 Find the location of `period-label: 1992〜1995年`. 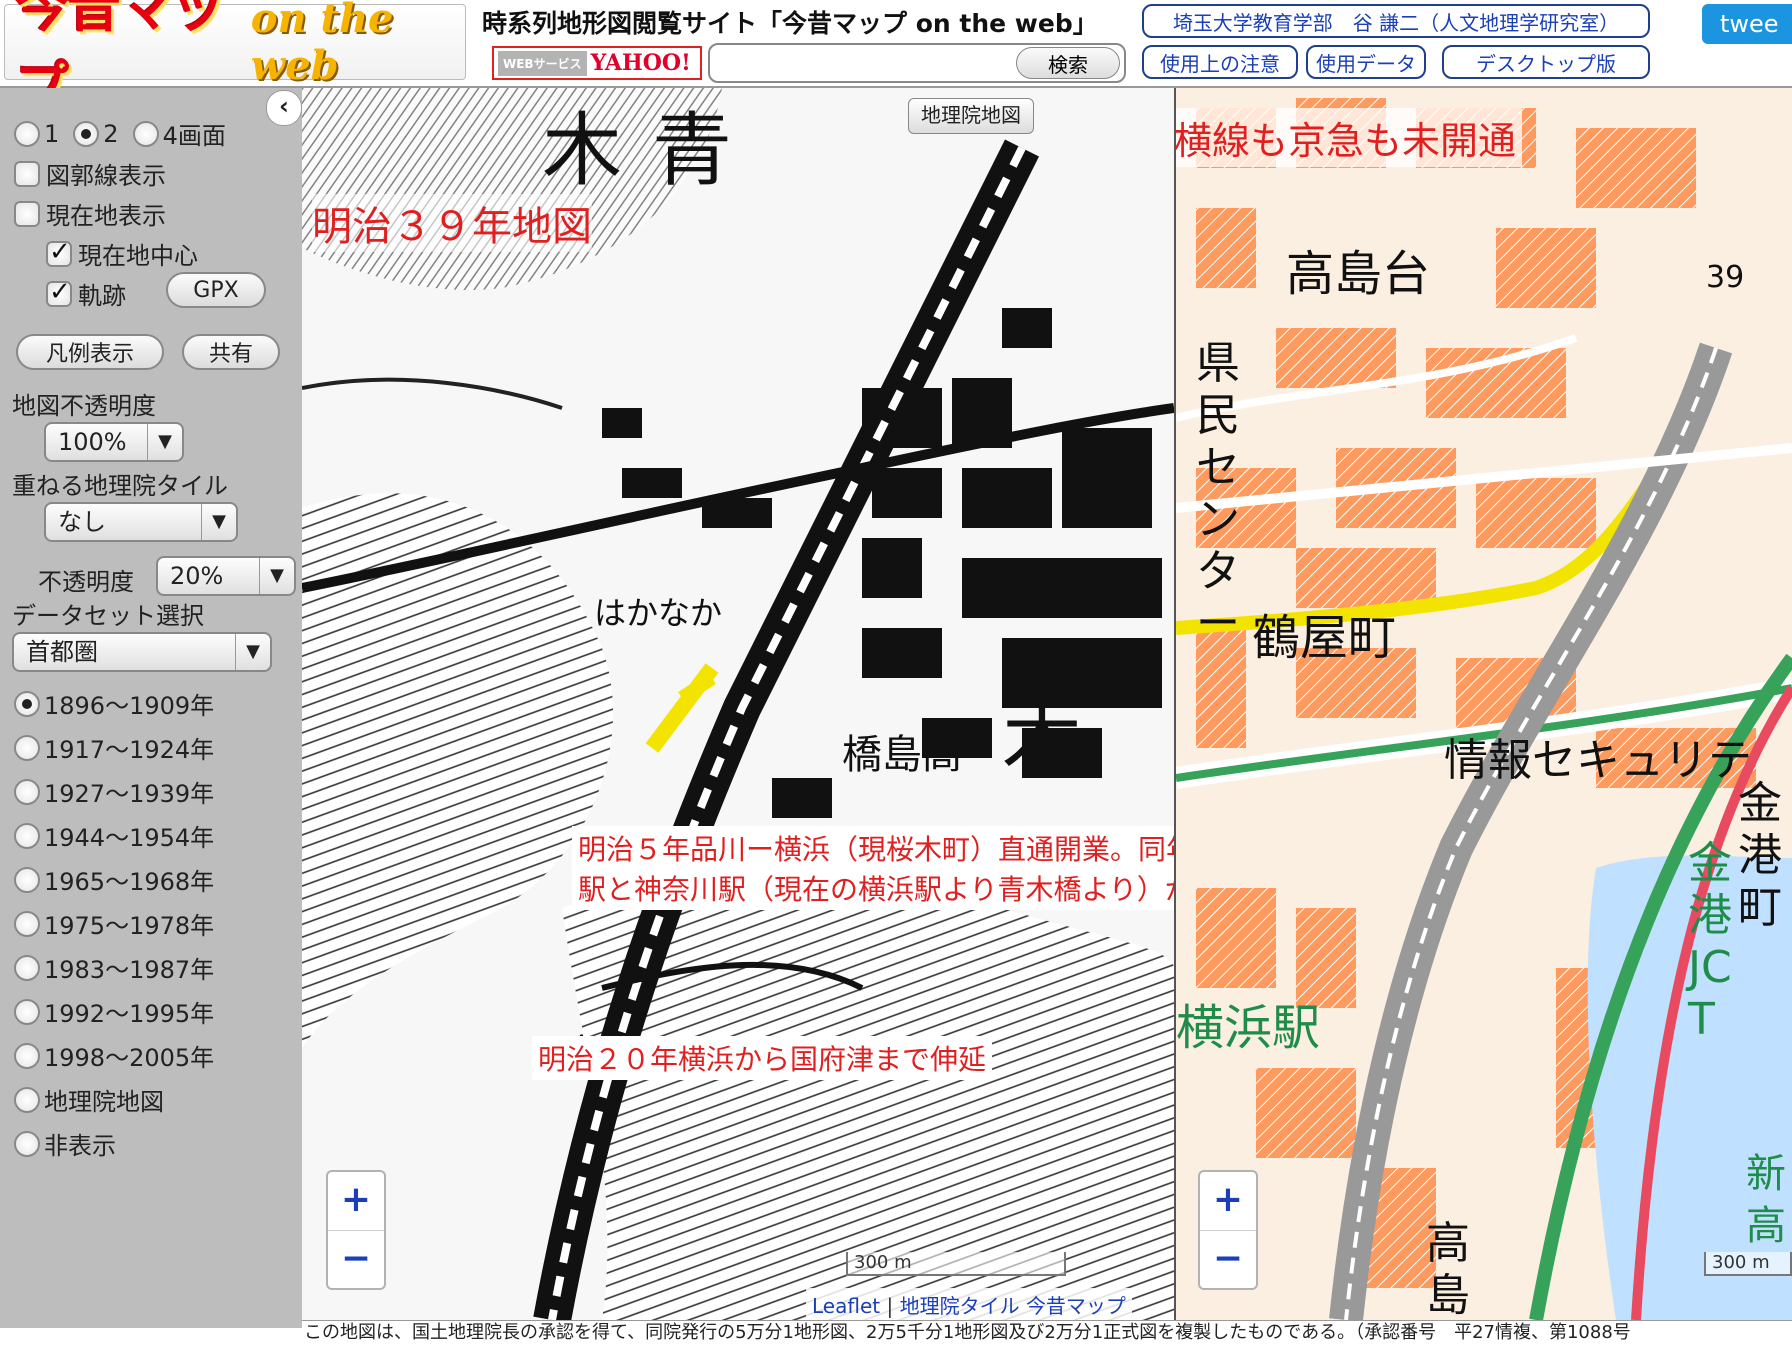

period-label: 1992〜1995年 is located at coordinates (129, 1014).